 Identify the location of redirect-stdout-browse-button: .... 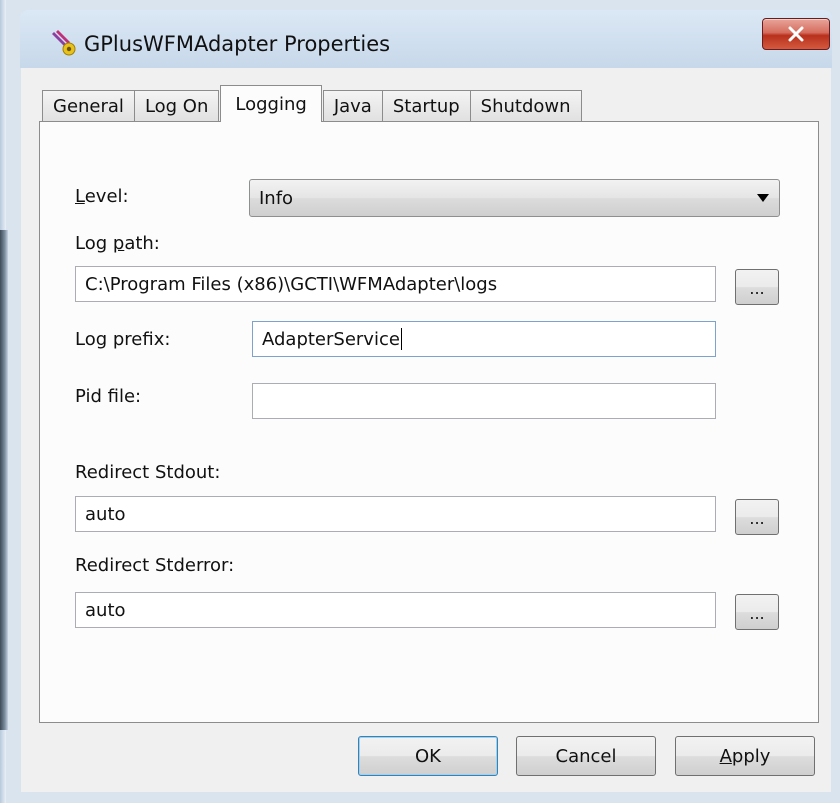
(757, 517).